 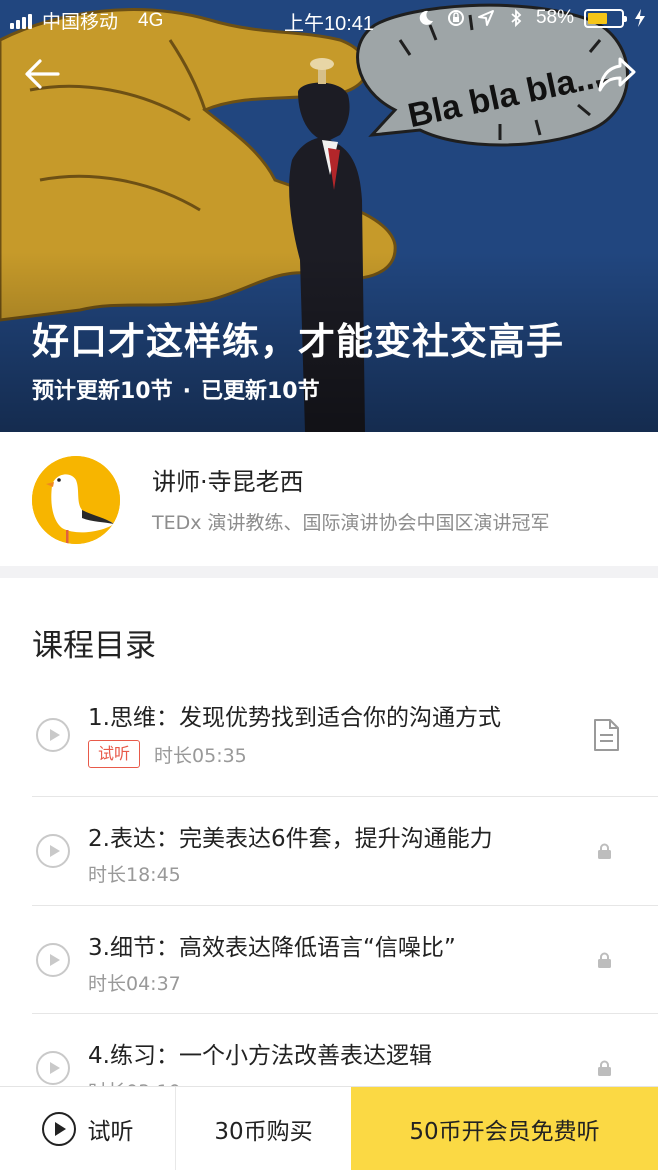 I want to click on updates-planned: 预计更新10节, so click(x=102, y=391).